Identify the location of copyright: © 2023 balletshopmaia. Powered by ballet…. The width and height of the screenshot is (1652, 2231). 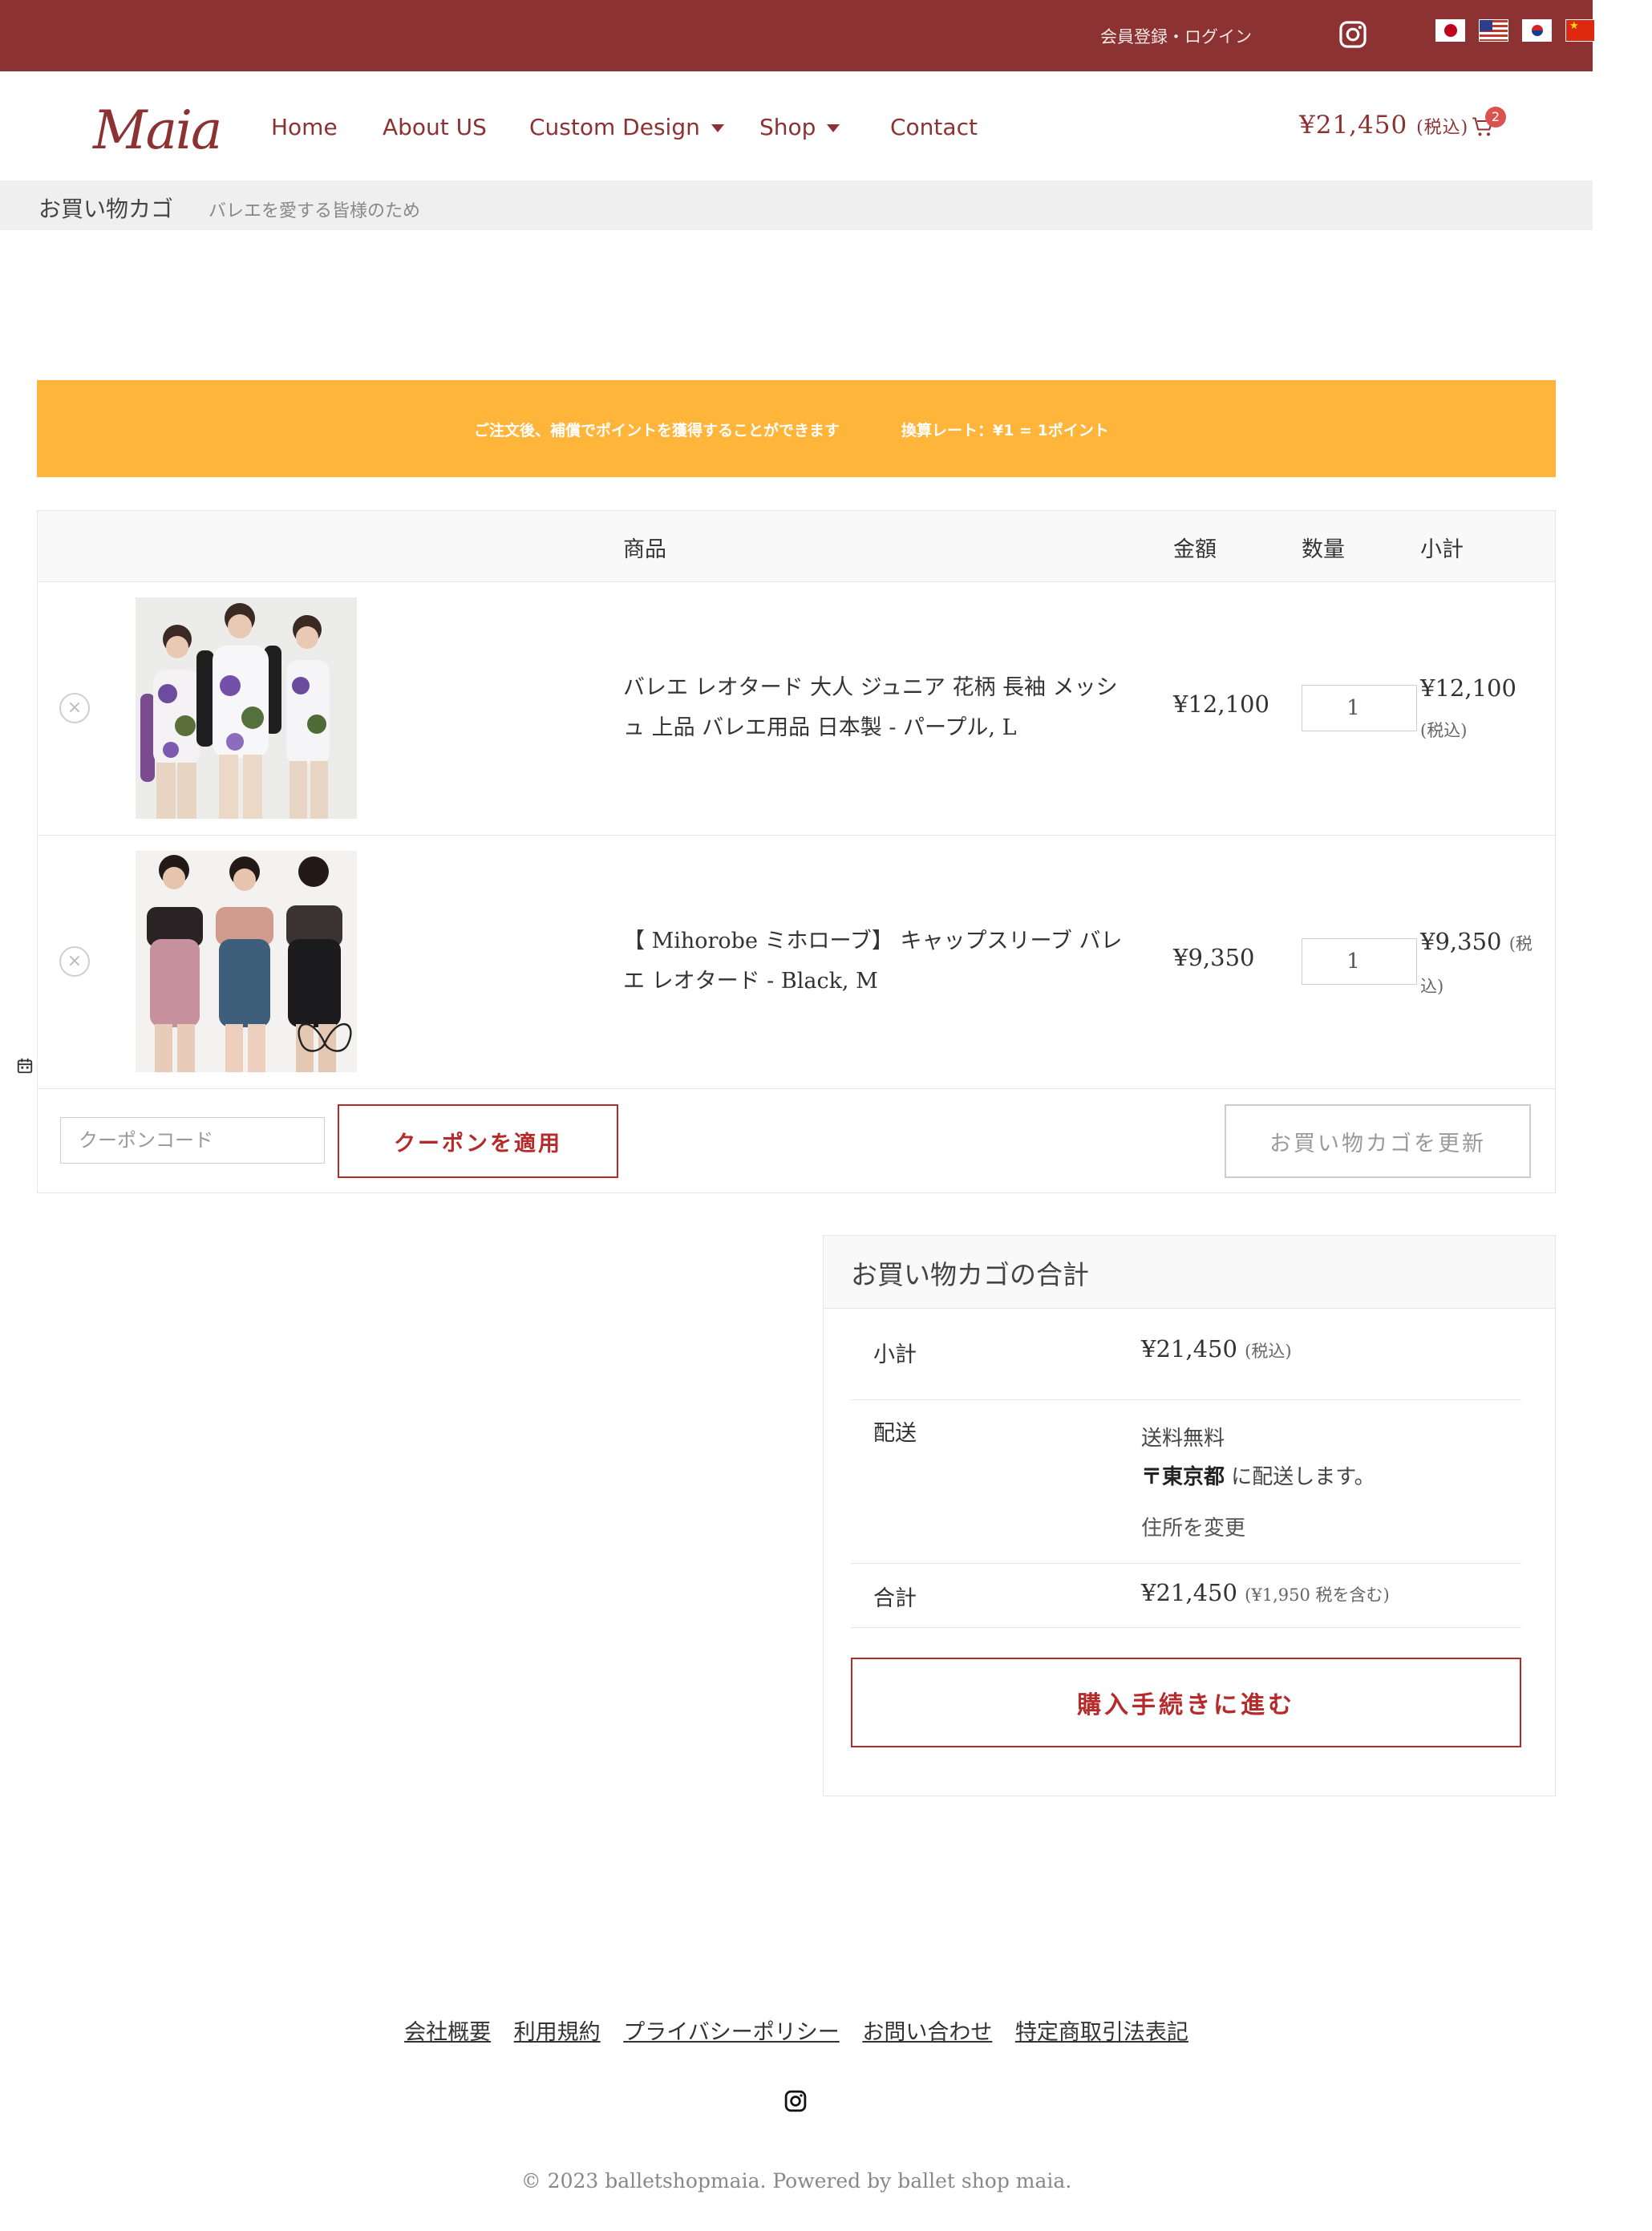
(796, 2181).